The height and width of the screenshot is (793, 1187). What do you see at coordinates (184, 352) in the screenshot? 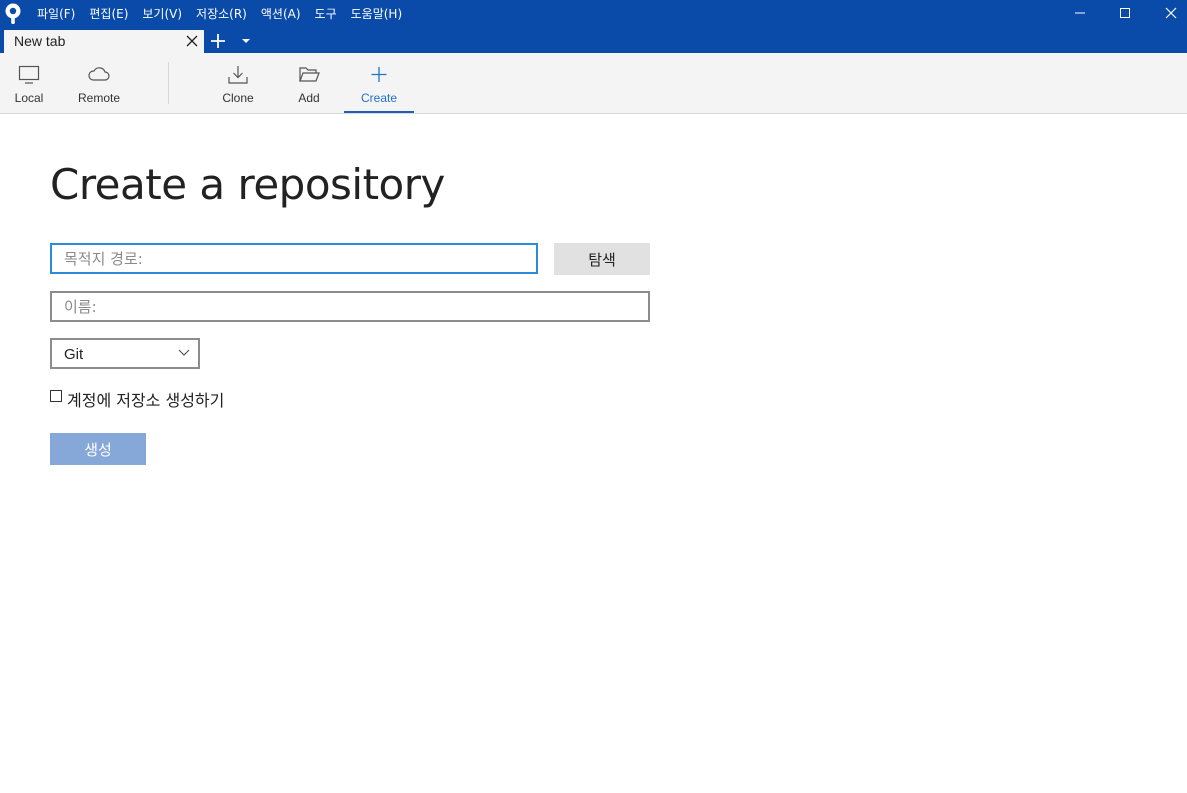
I see `chevron-down-icon` at bounding box center [184, 352].